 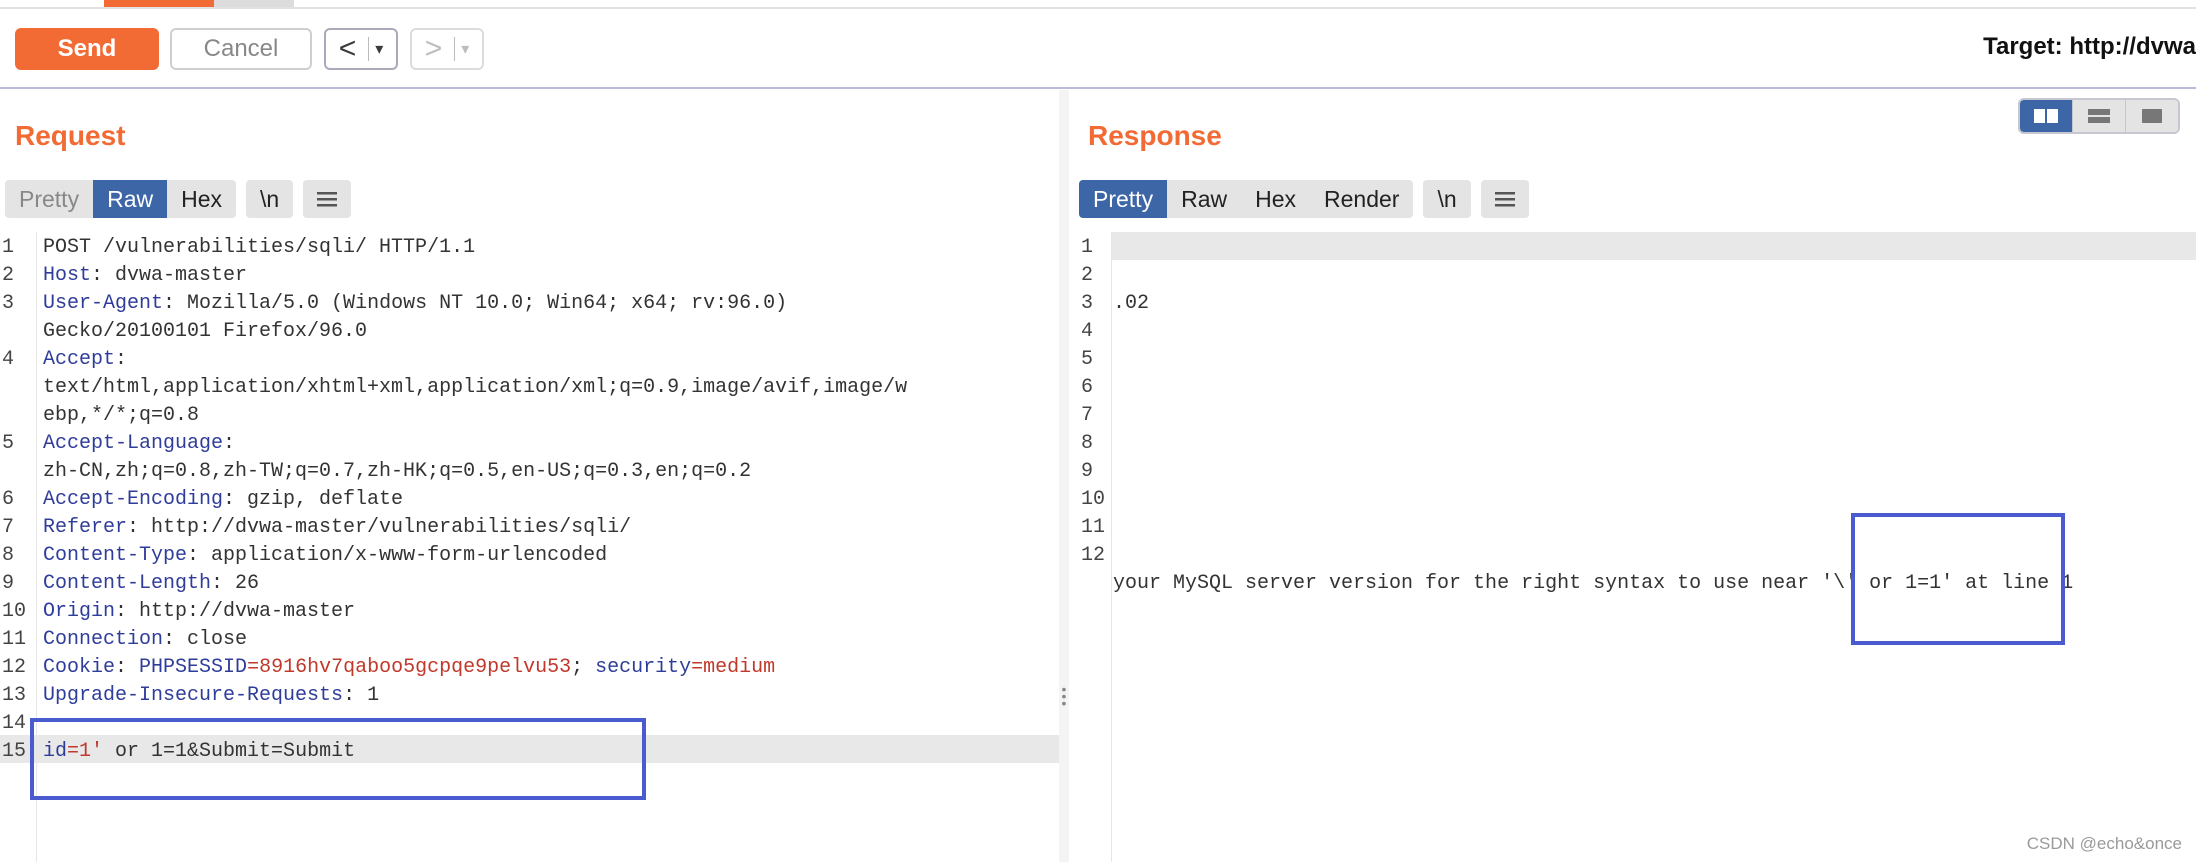 I want to click on code-token: Referer, so click(x=85, y=527).